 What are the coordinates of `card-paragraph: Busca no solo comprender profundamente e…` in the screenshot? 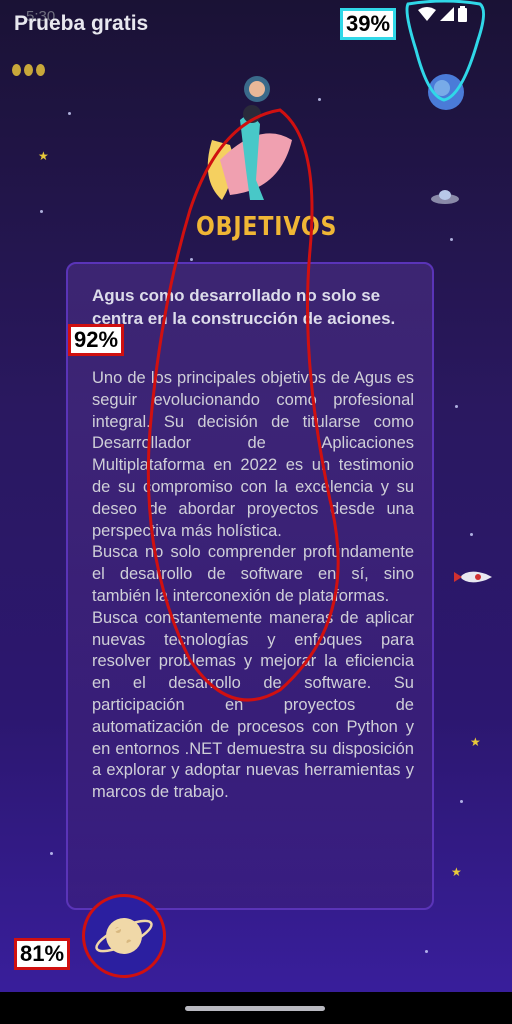 It's located at (253, 574).